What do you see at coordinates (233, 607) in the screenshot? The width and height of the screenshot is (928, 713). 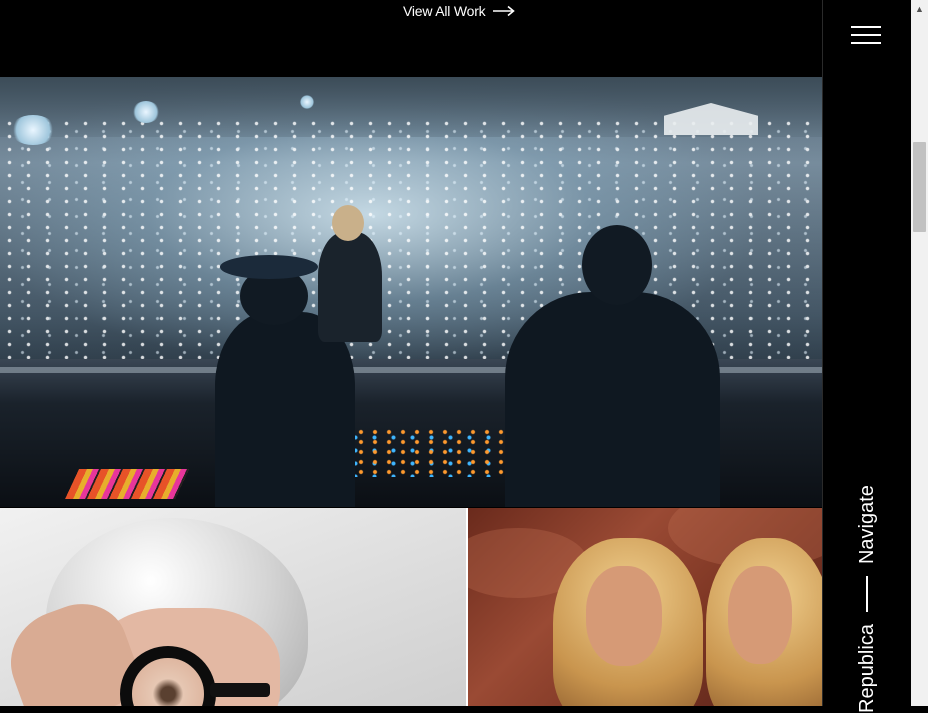 I see `portrait-tile-left` at bounding box center [233, 607].